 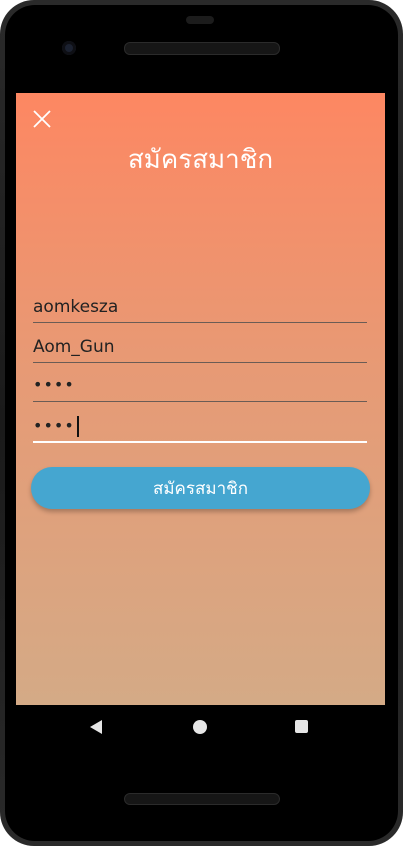 What do you see at coordinates (202, 48) in the screenshot?
I see `top-speaker` at bounding box center [202, 48].